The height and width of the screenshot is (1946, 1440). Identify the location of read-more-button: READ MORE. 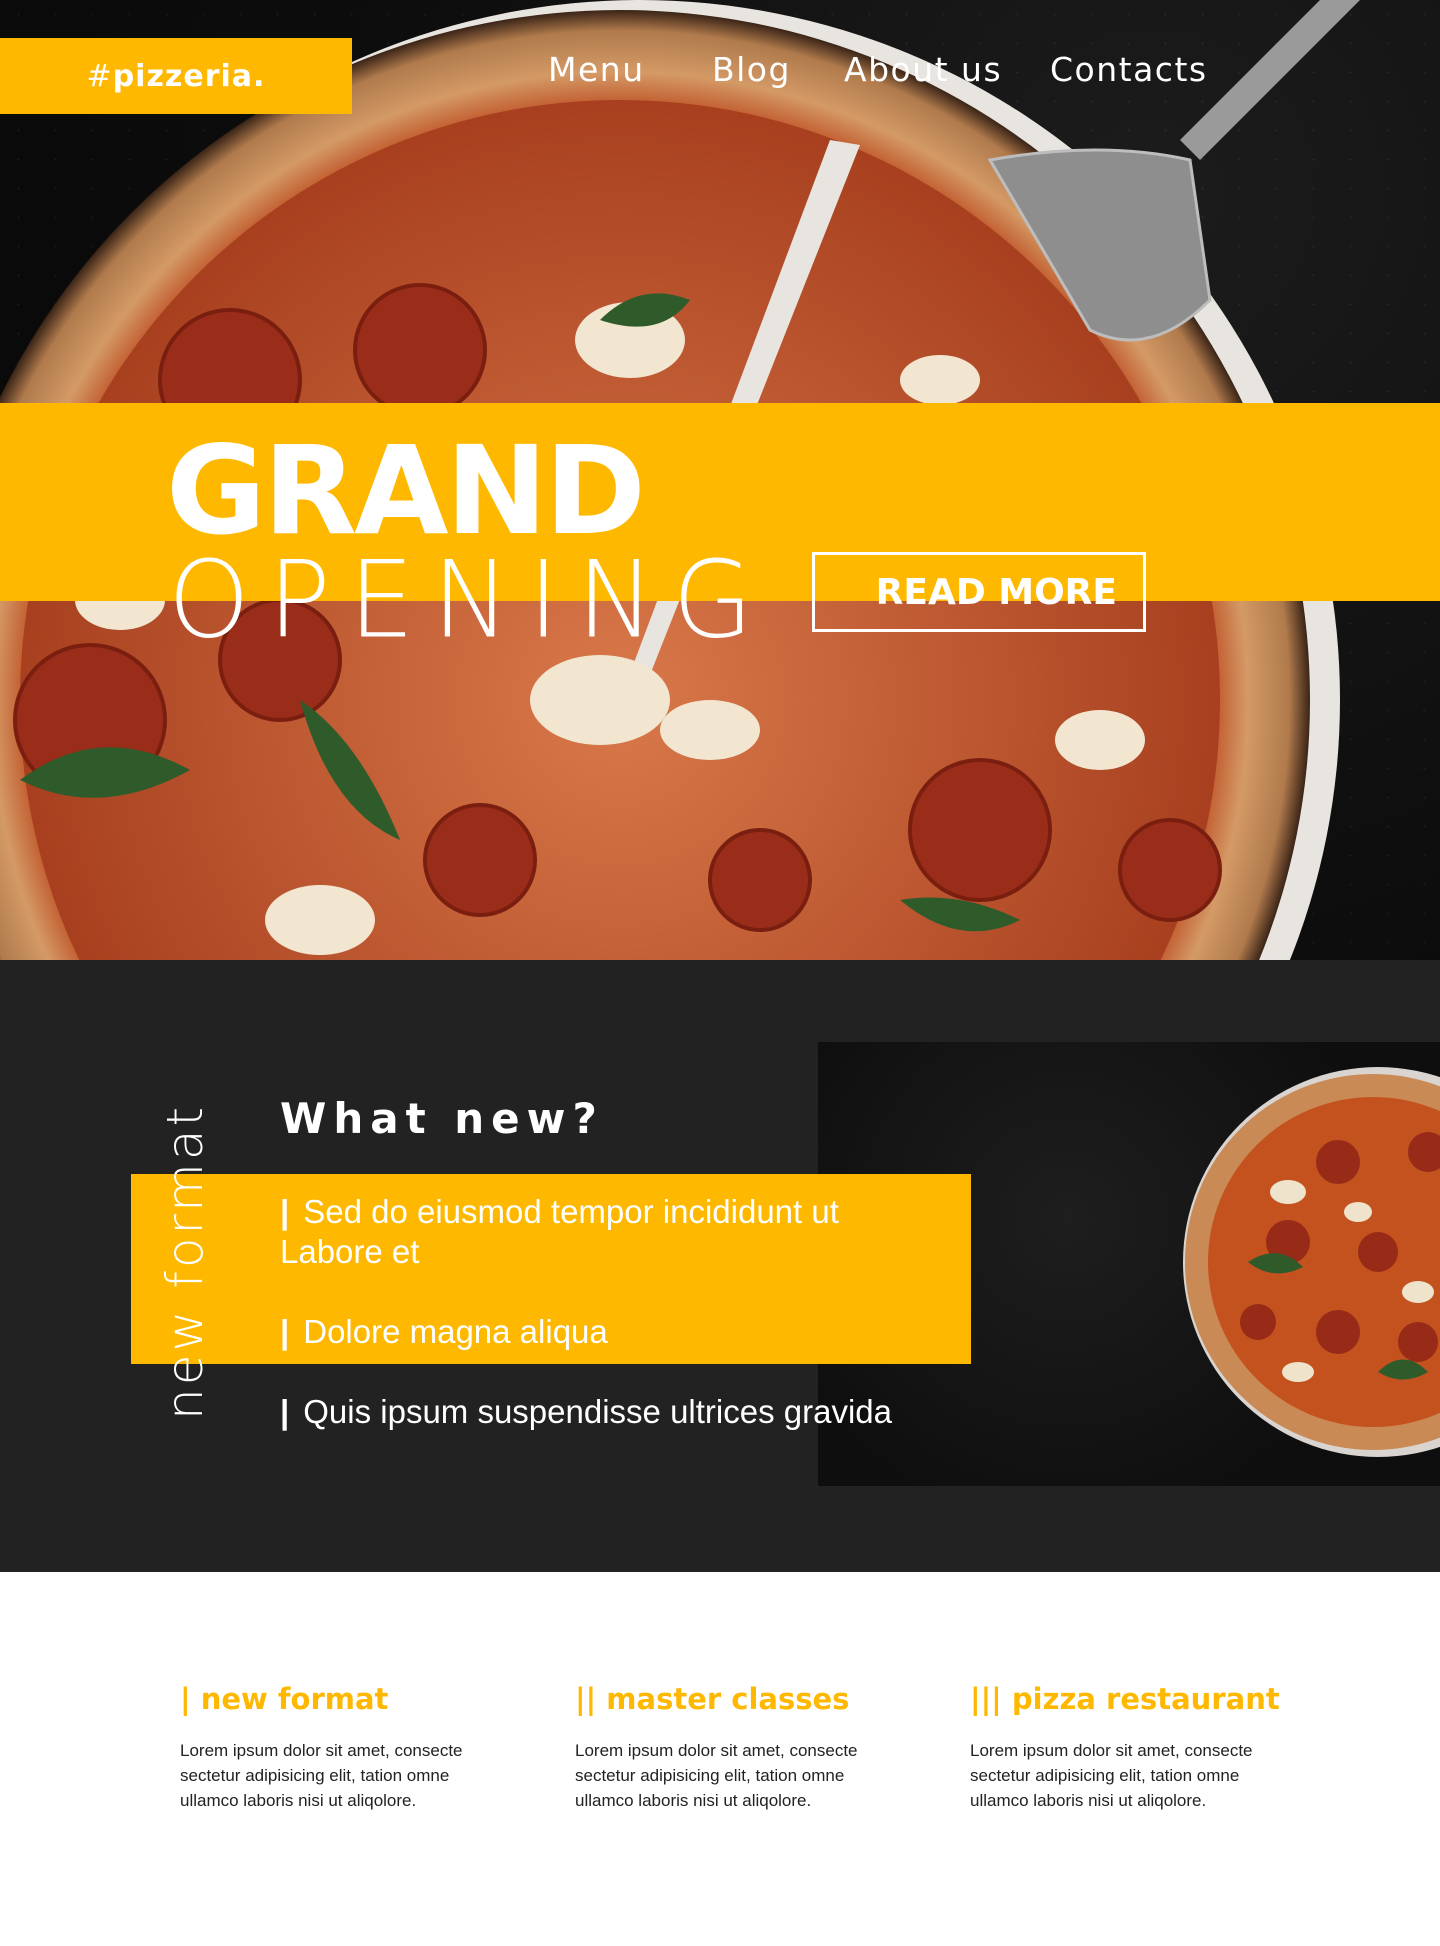
(979, 592).